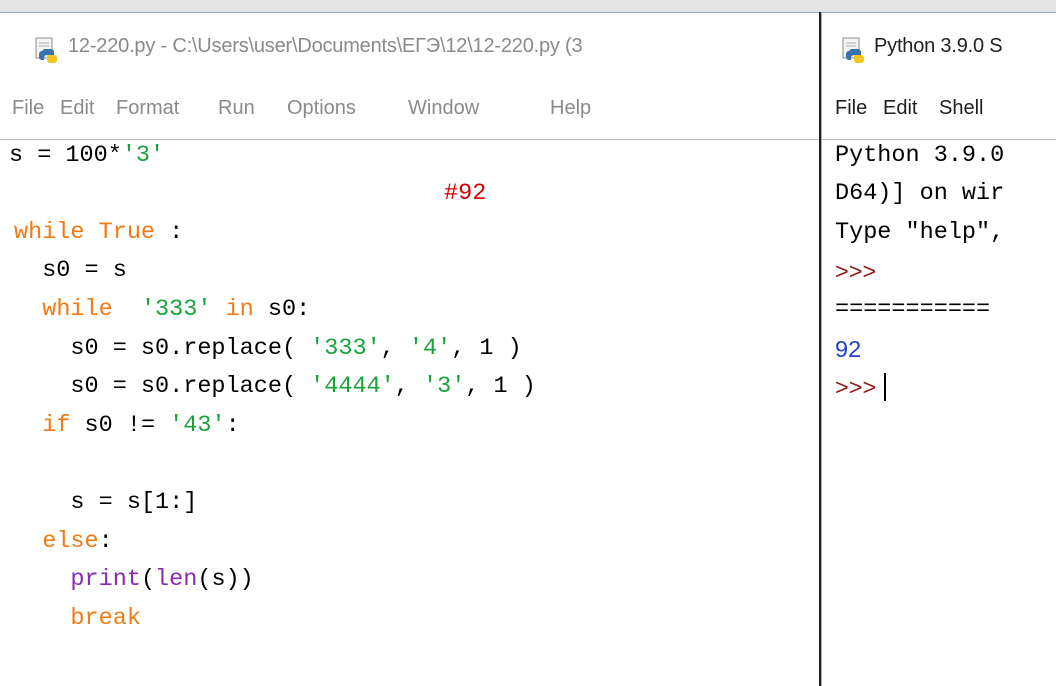  Describe the element at coordinates (961, 108) in the screenshot. I see `shell-menu-shell: Shell` at that location.